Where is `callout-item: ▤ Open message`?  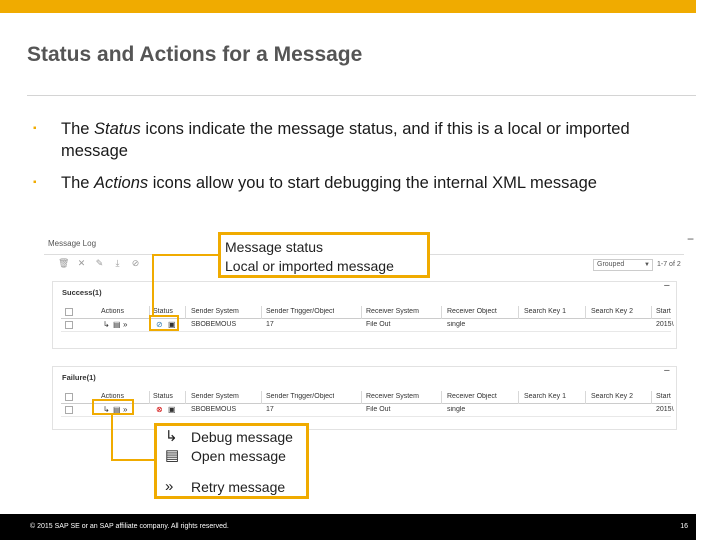
callout-item: ▤ Open message is located at coordinates (233, 456).